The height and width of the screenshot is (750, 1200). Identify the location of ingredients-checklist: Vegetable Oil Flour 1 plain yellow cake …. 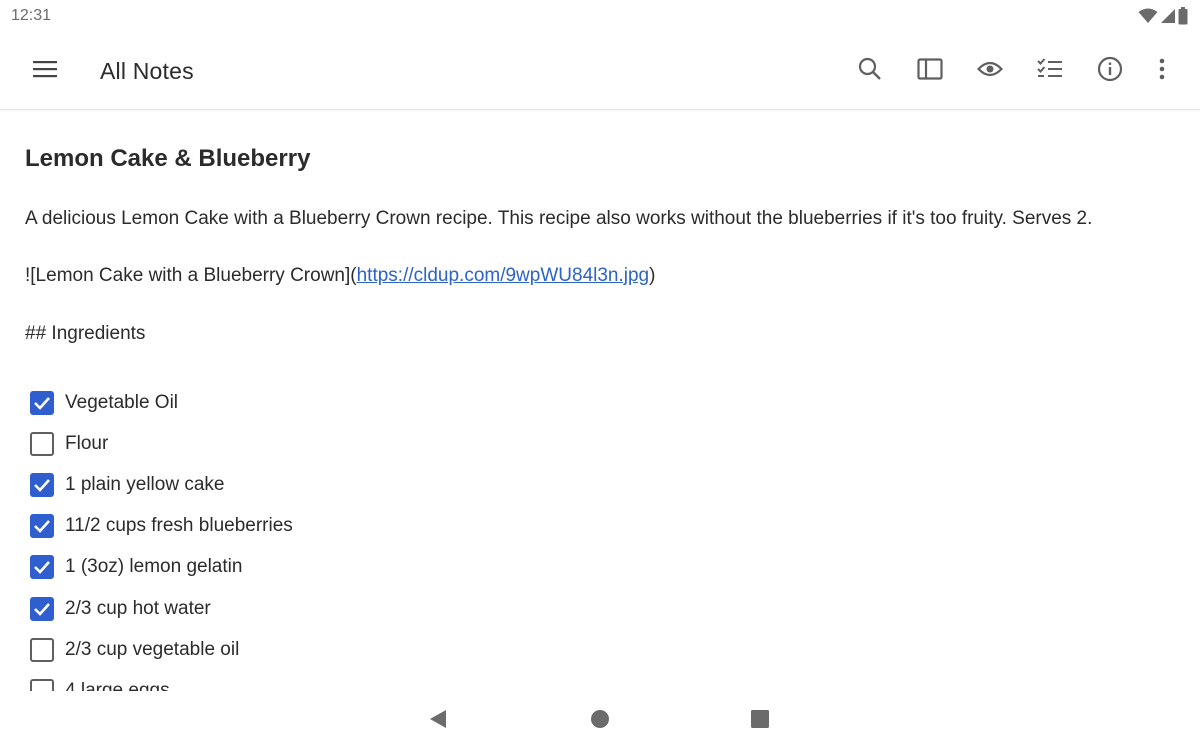
(161, 536).